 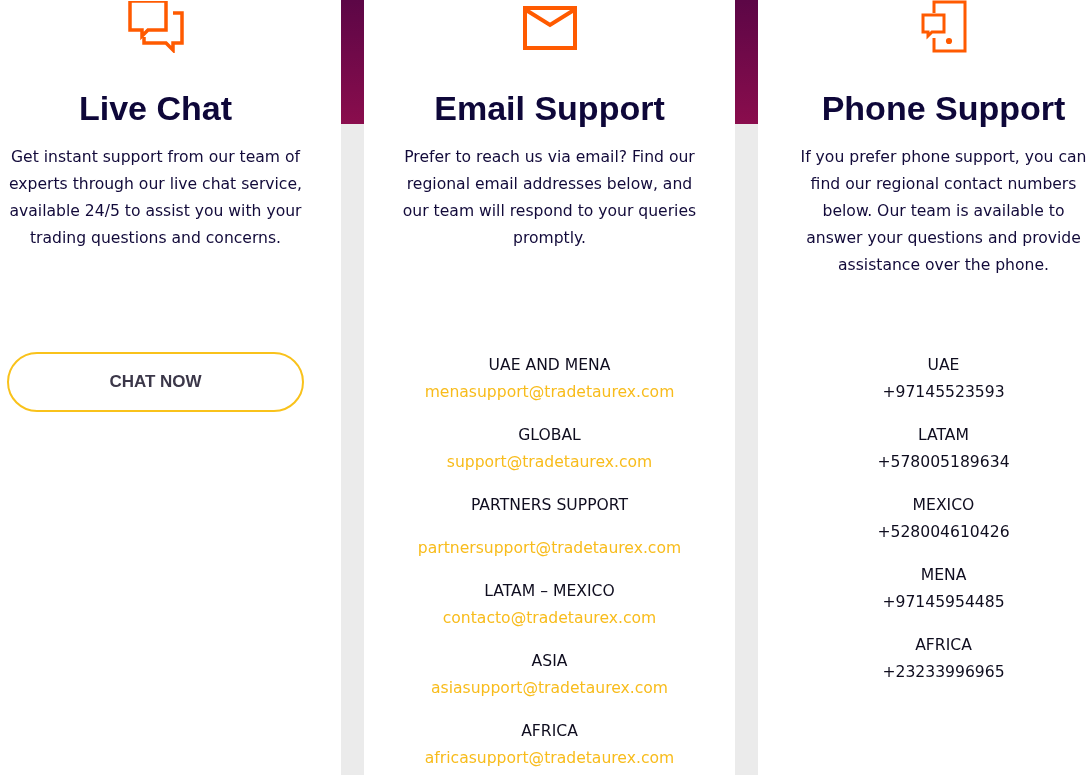 I want to click on chat-button: CHAT NOW, so click(x=155, y=382).